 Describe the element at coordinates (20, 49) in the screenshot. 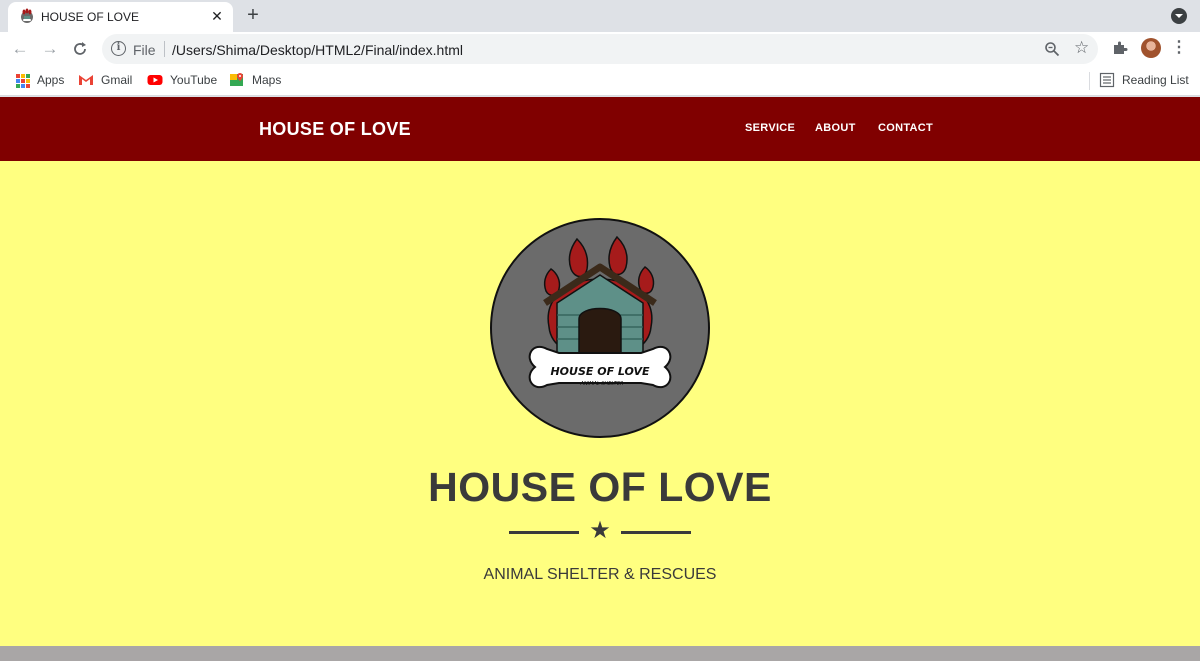

I see `back-arrow-icon: ←` at that location.